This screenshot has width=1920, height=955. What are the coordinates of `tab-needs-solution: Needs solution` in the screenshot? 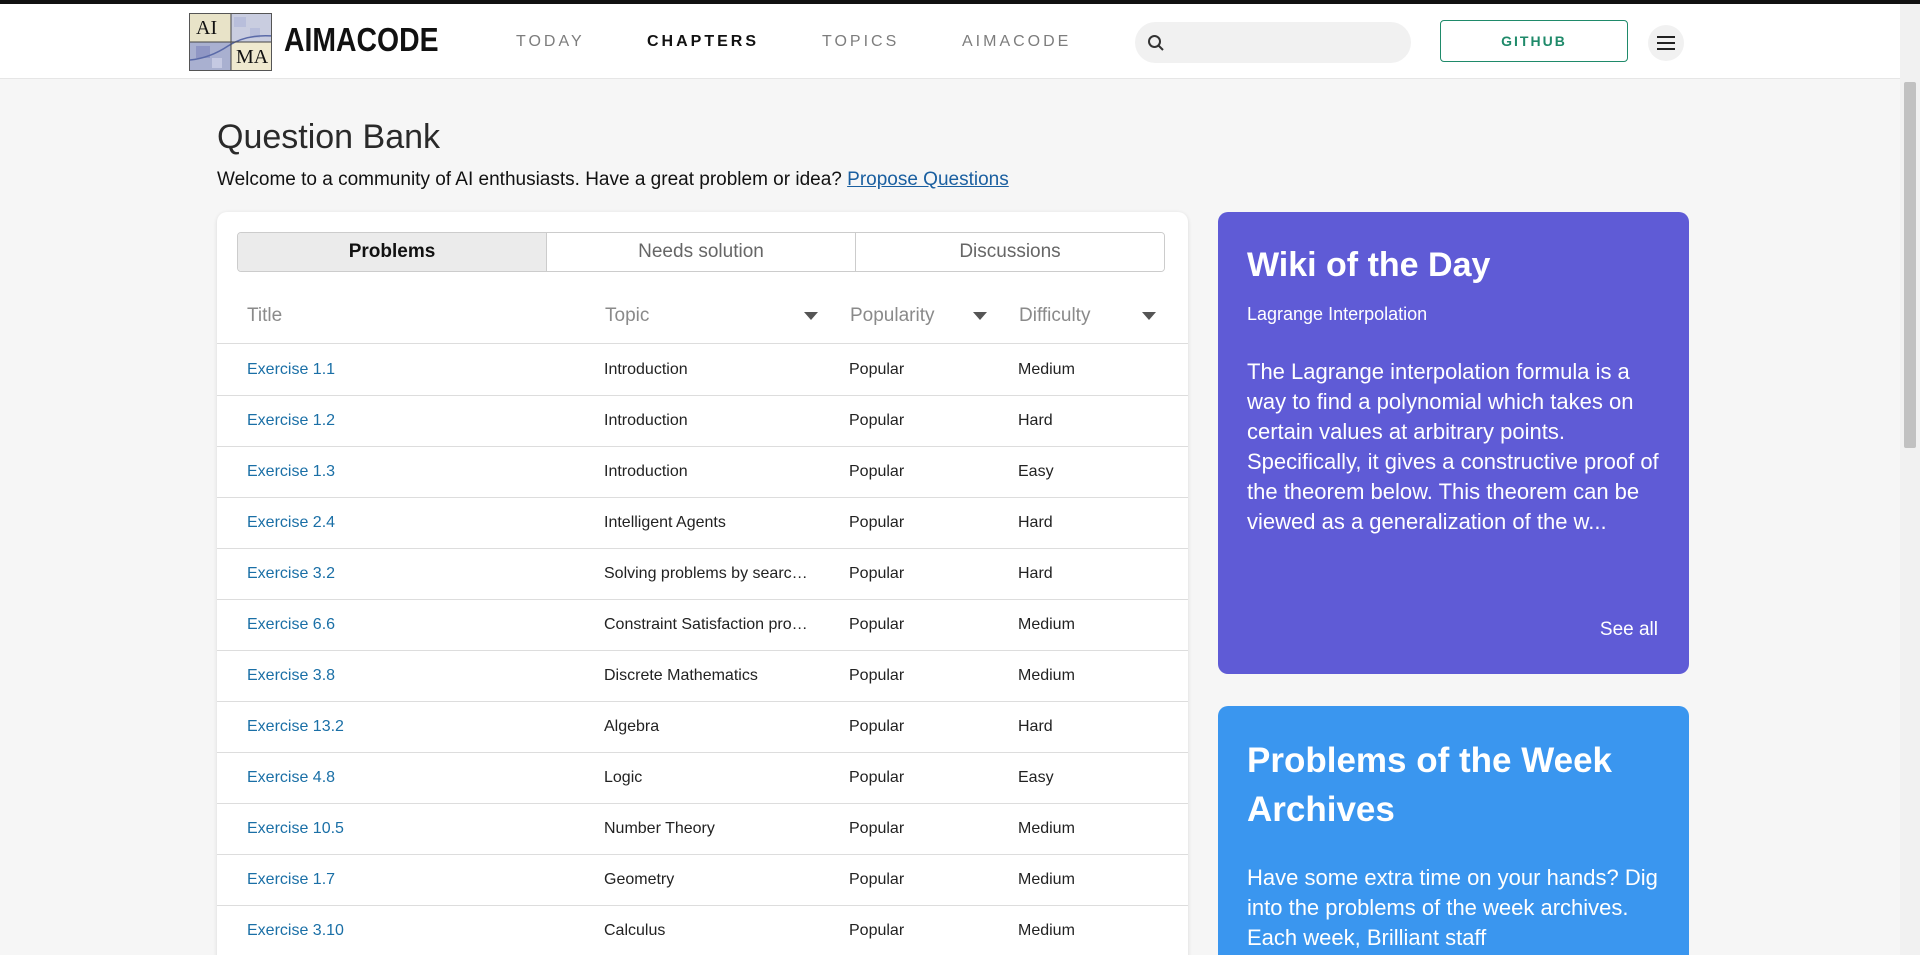 It's located at (701, 252).